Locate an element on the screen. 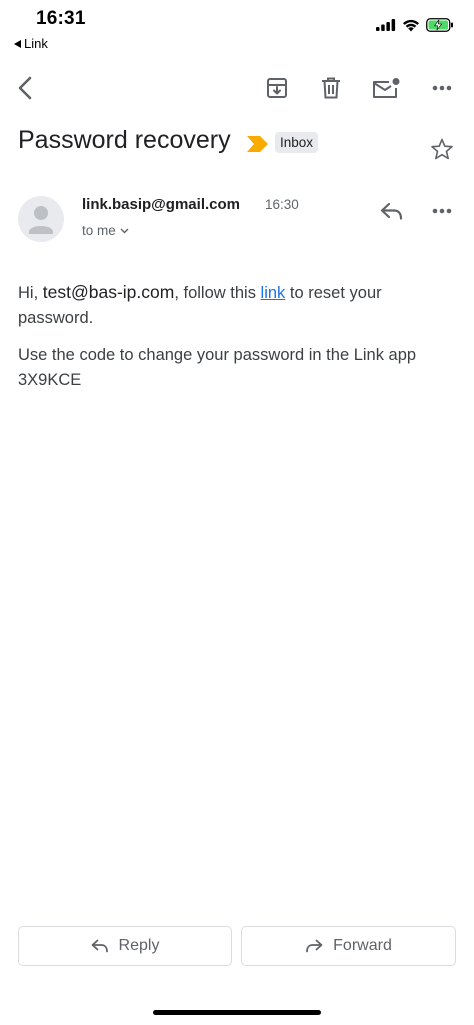 This screenshot has width=474, height=1025. mark-unread-button is located at coordinates (386, 88).